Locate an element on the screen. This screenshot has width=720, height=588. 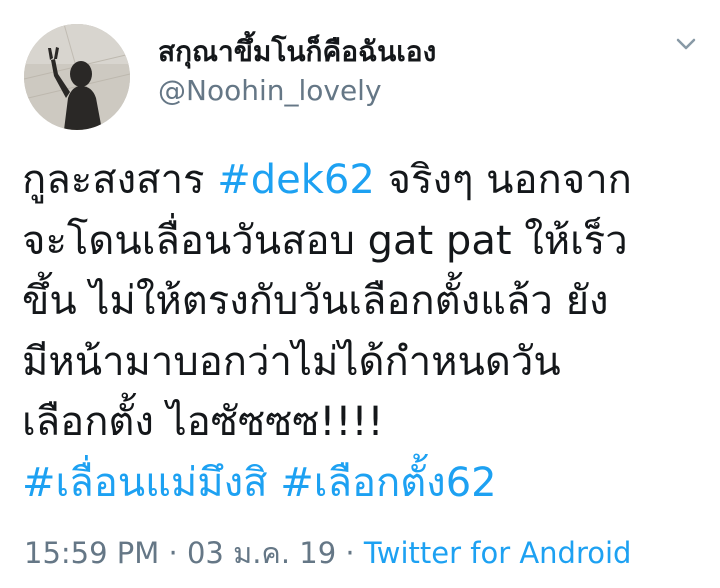
tweet-line-4: มีหน้ามาบอกว่าไม่ได้กำหนดวัน is located at coordinates (291, 361).